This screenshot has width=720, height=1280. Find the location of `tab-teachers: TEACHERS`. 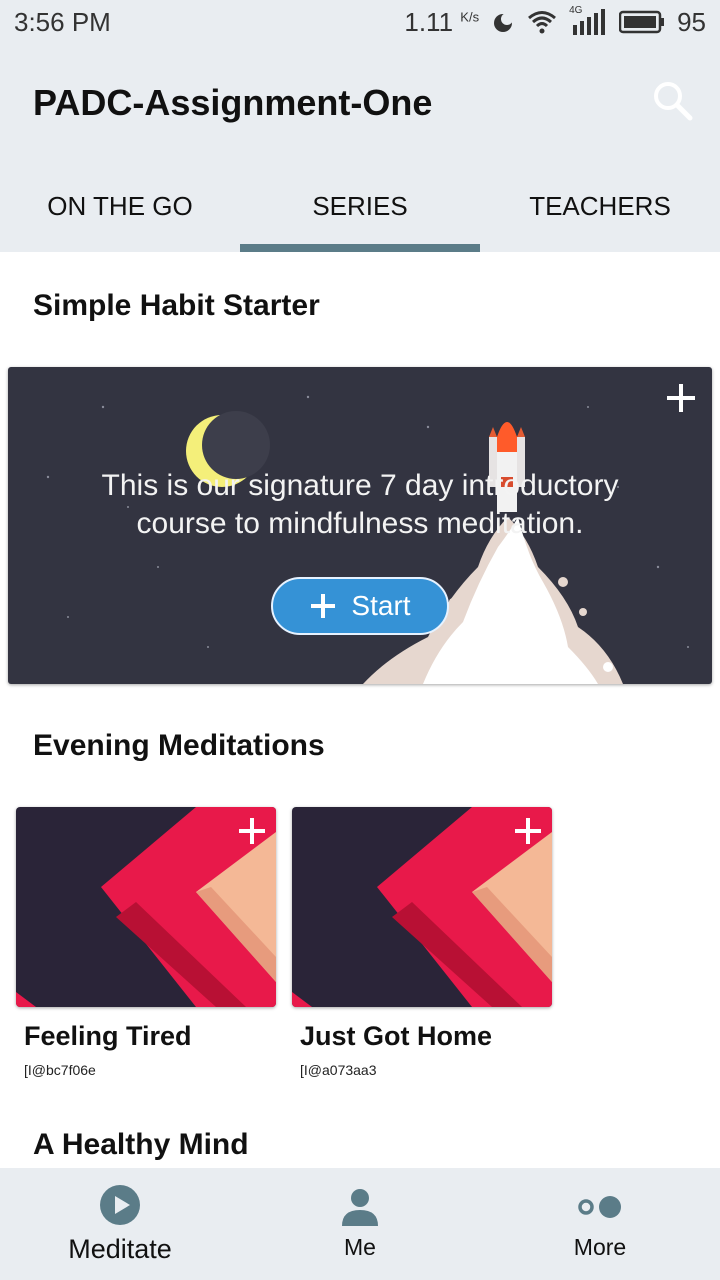

tab-teachers: TEACHERS is located at coordinates (600, 206).